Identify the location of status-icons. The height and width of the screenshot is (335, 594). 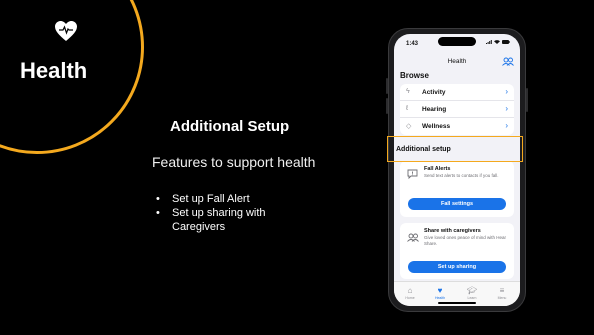
(498, 42).